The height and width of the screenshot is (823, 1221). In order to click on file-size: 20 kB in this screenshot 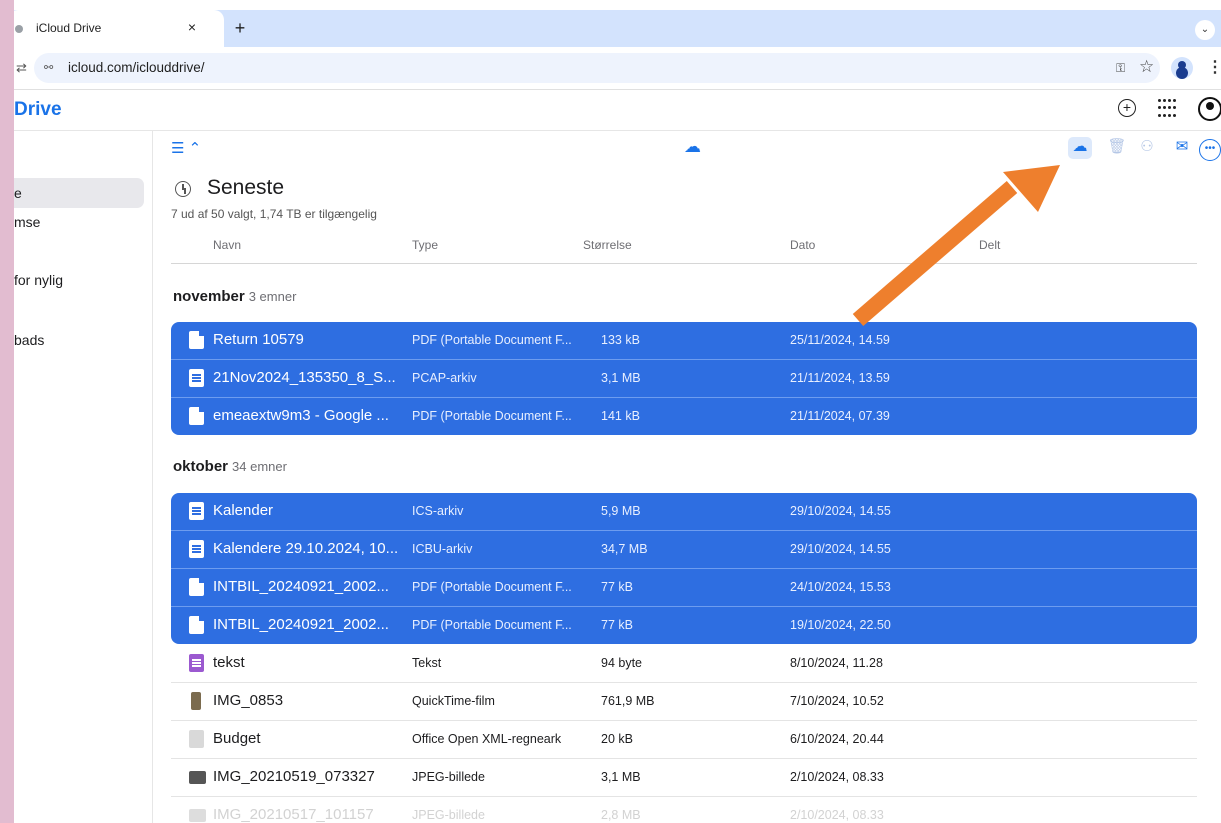, I will do `click(617, 739)`.